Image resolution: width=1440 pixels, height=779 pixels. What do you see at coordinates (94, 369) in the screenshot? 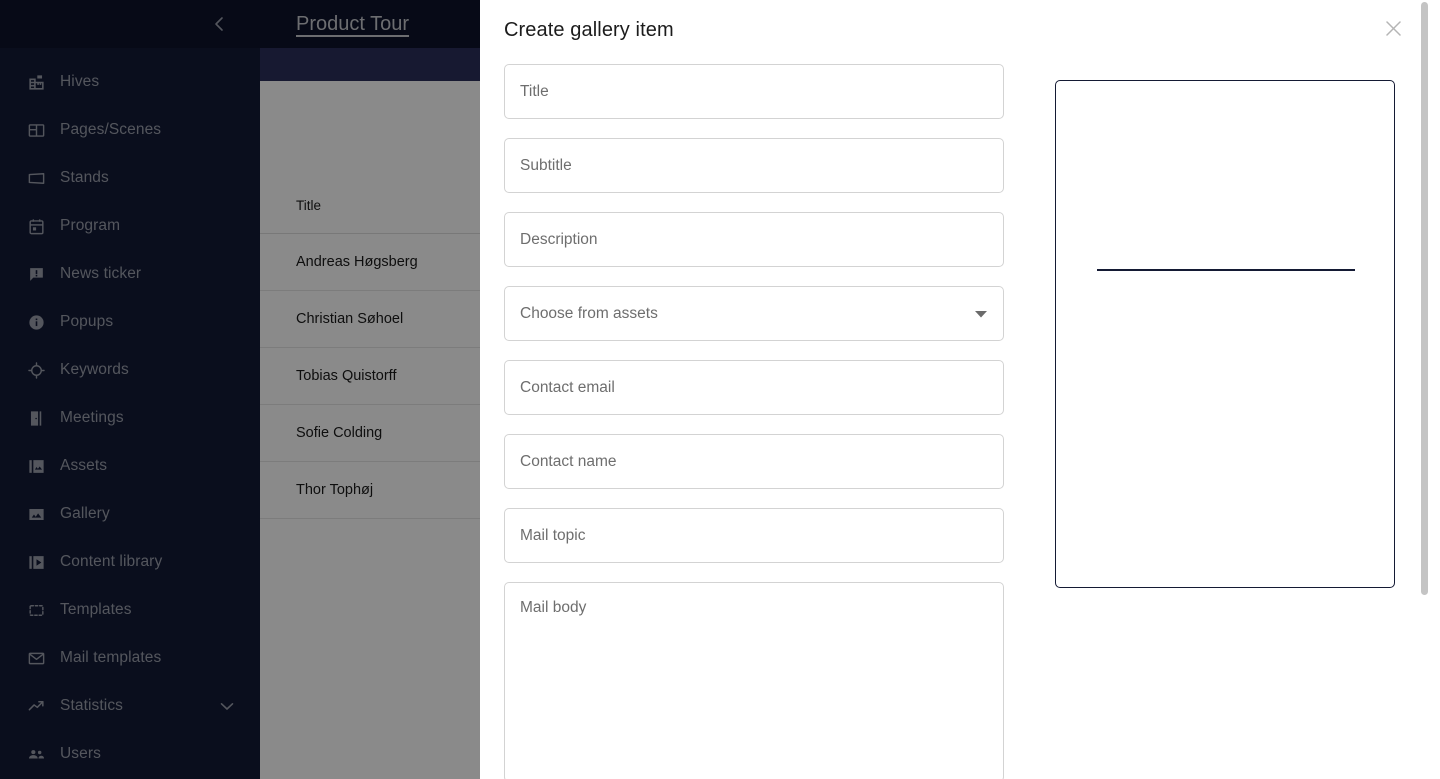
I see `sidebar-item-label: Keywords` at bounding box center [94, 369].